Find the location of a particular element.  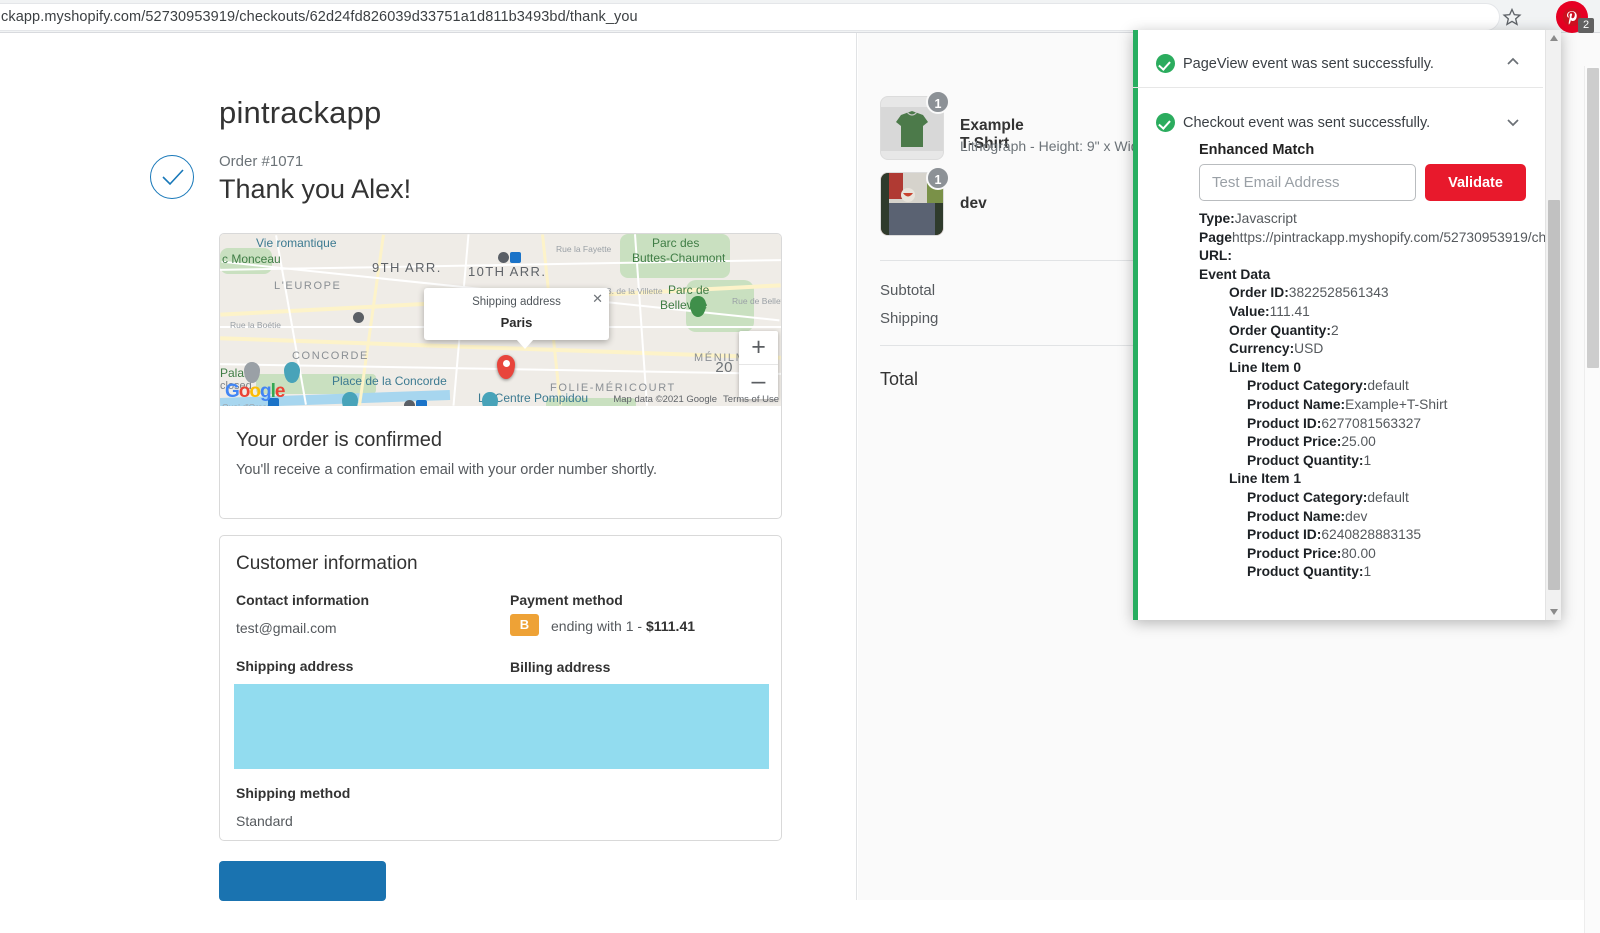

map-label: 10TH ARR. is located at coordinates (507, 271).